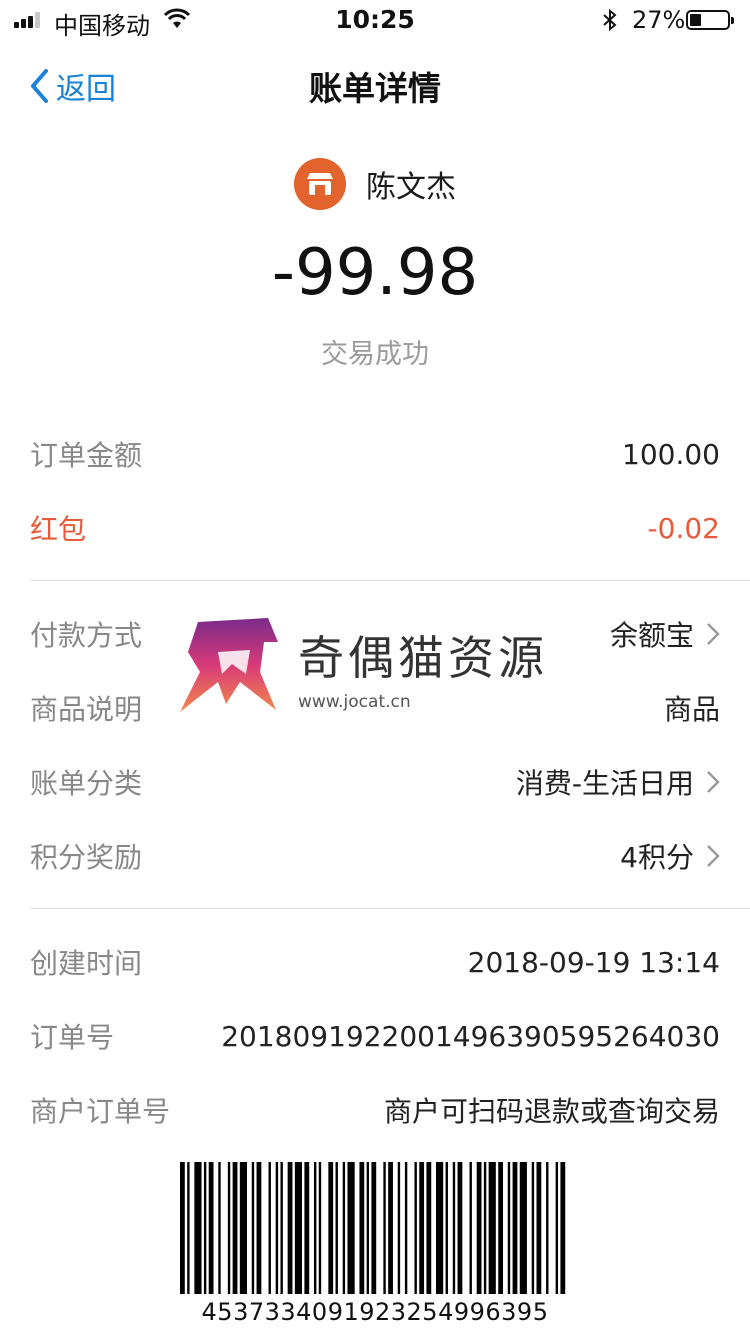 The height and width of the screenshot is (1334, 750). I want to click on row-label: 账单分类, so click(86, 783).